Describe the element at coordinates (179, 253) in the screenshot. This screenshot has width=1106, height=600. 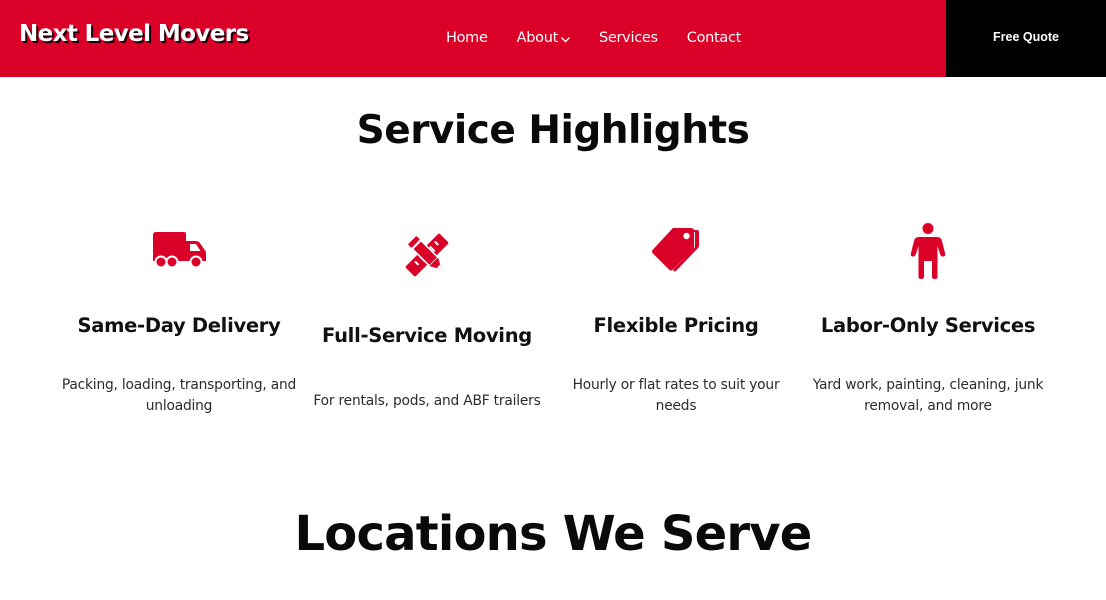
I see `truck-icon` at that location.